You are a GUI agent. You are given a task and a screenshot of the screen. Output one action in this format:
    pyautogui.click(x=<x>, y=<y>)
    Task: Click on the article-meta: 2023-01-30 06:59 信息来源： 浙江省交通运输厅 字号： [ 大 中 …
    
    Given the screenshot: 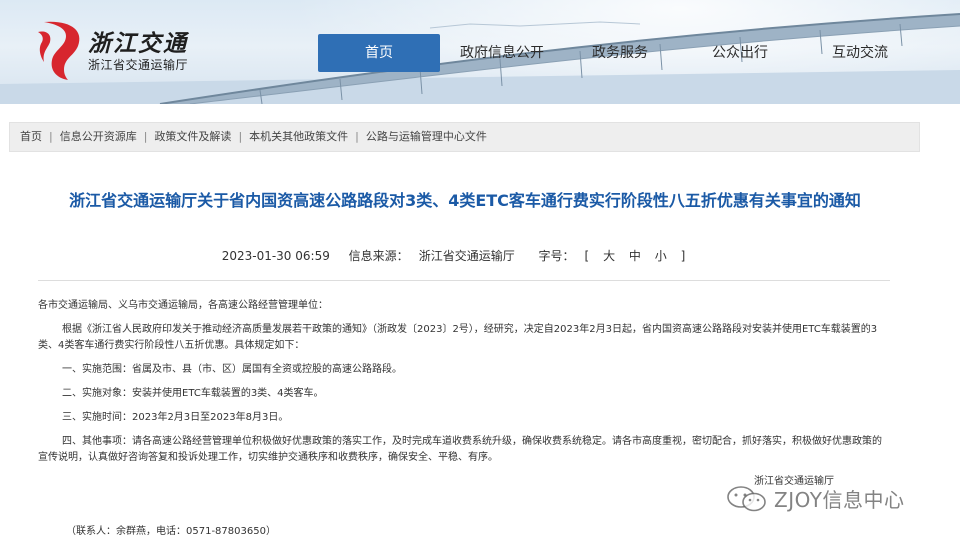 What is the action you would take?
    pyautogui.click(x=456, y=255)
    